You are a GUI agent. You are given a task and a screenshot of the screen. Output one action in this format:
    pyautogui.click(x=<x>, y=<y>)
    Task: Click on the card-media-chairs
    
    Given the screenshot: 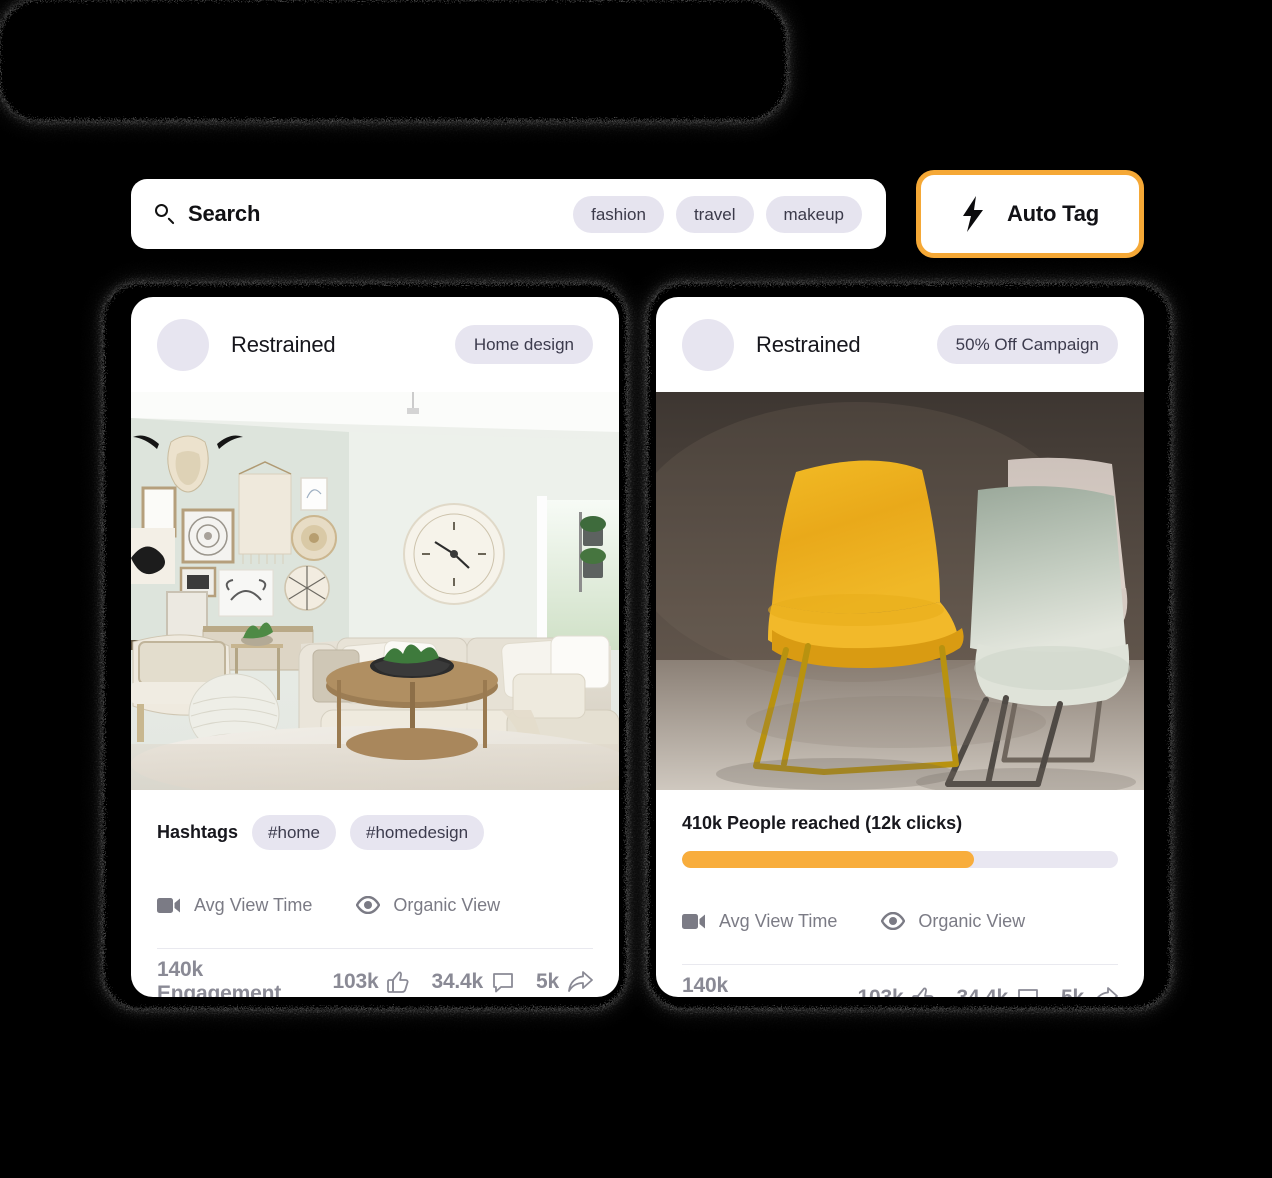 What is the action you would take?
    pyautogui.click(x=900, y=591)
    